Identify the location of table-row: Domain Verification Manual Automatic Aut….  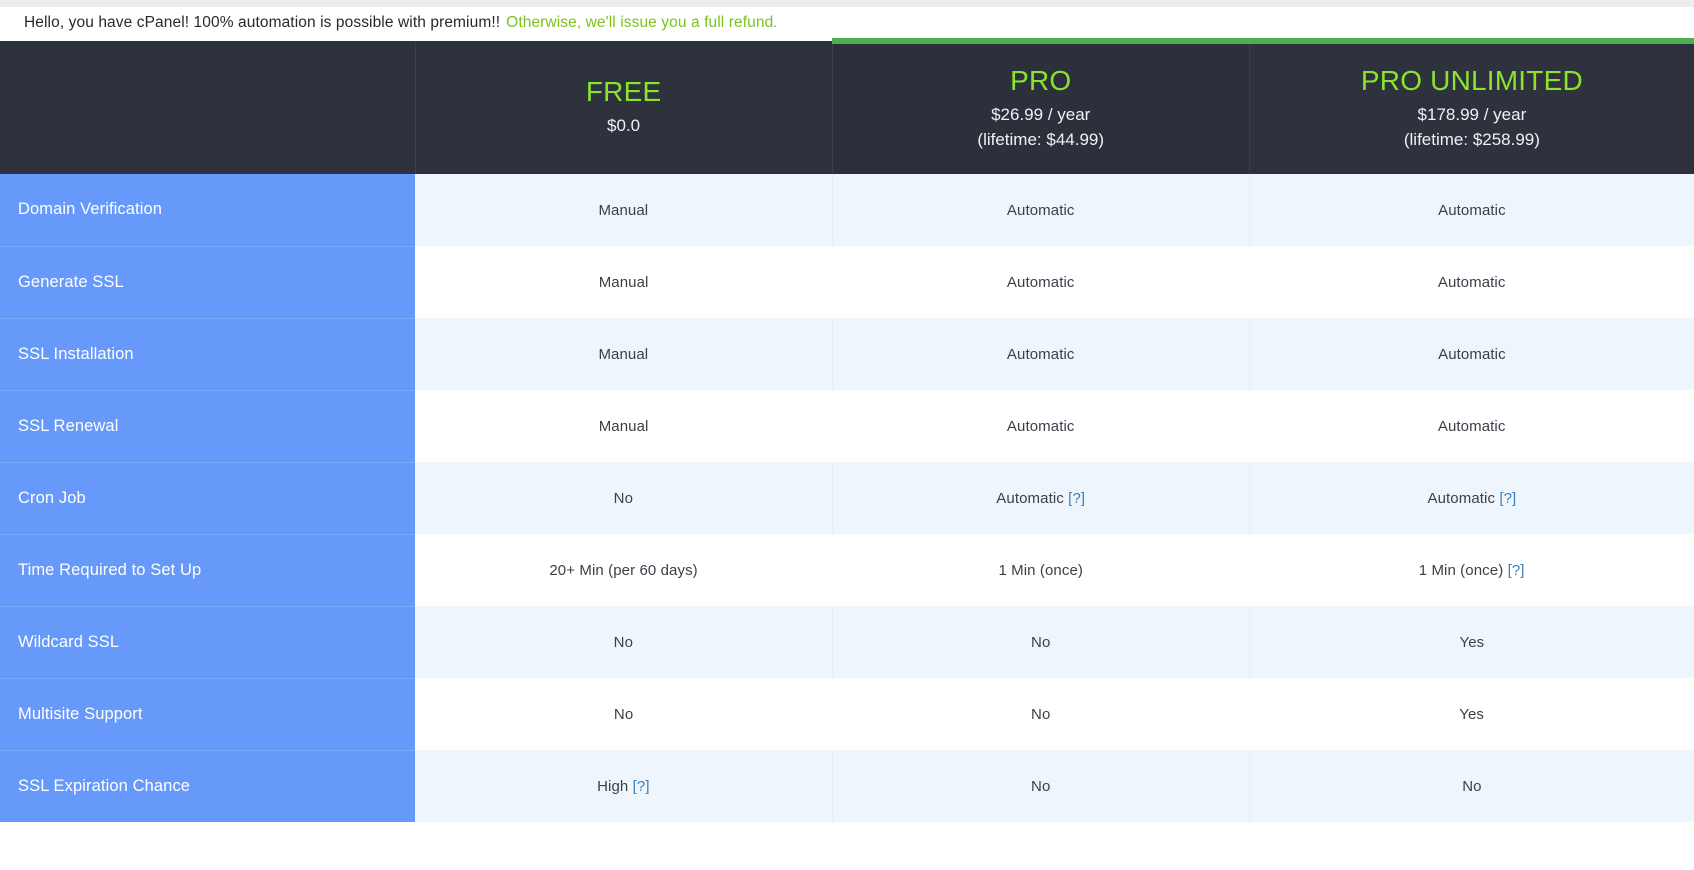
(847, 210).